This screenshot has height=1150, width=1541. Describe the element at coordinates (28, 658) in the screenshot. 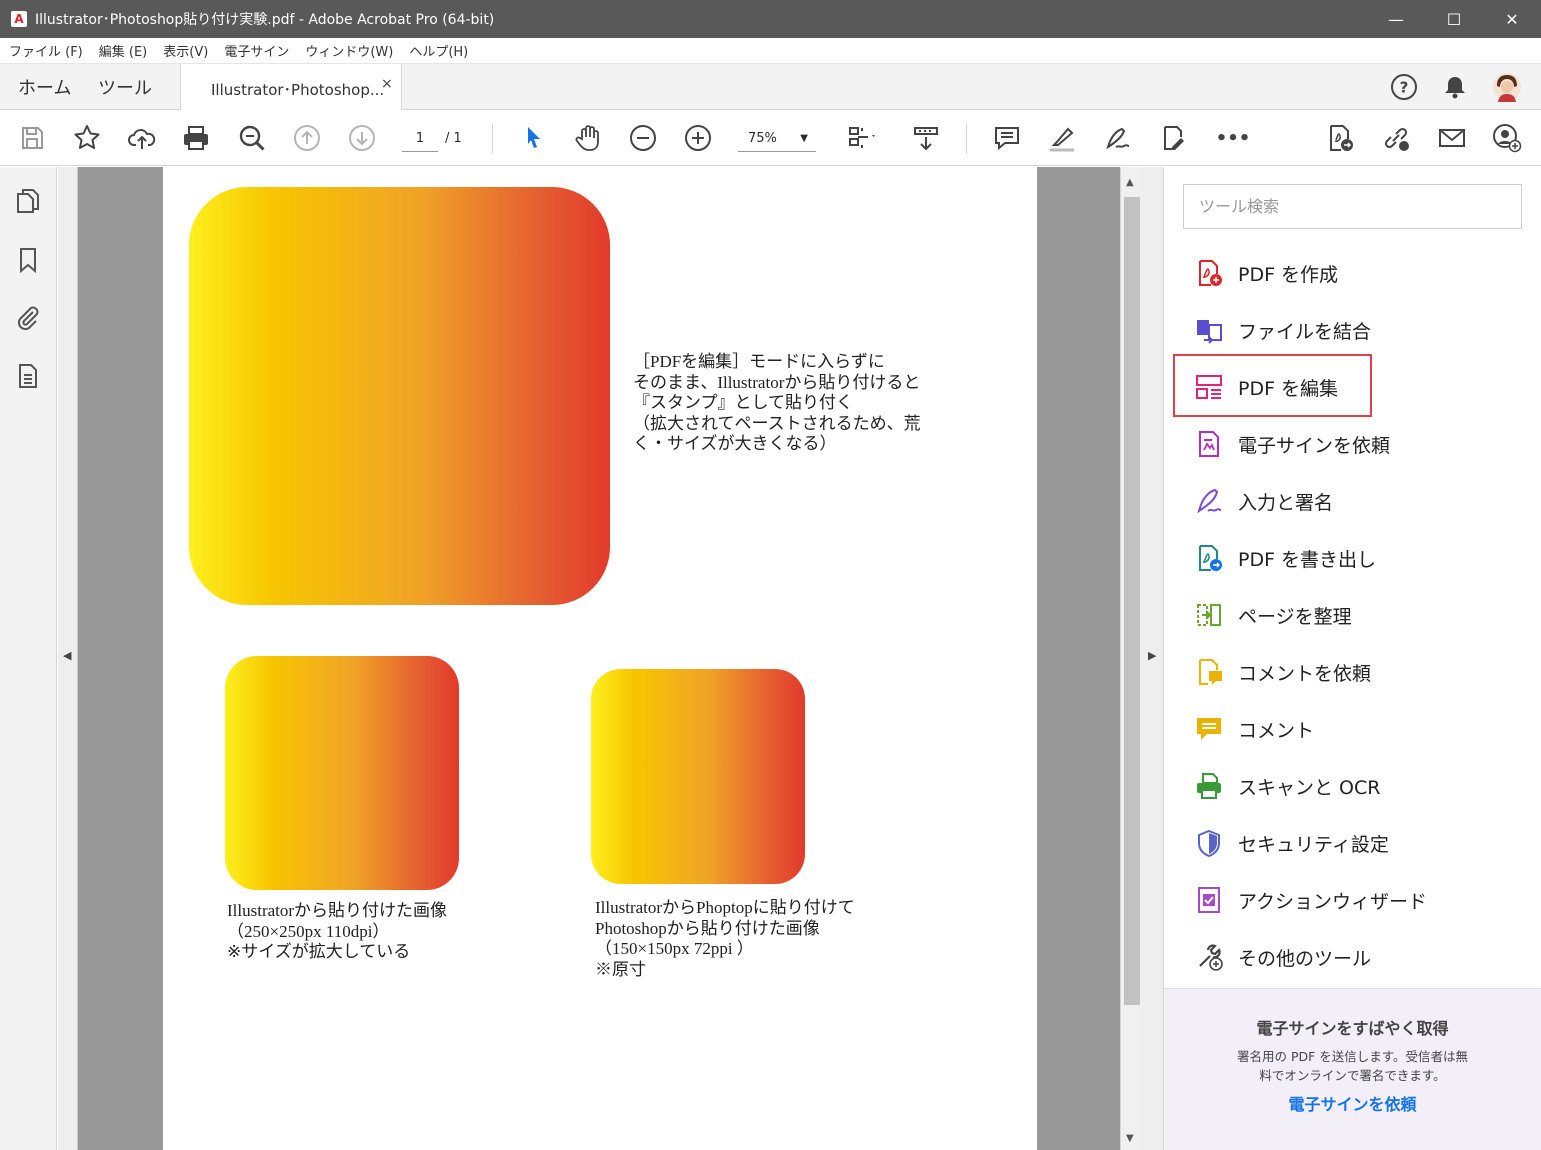

I see `left-navigation-rail` at that location.